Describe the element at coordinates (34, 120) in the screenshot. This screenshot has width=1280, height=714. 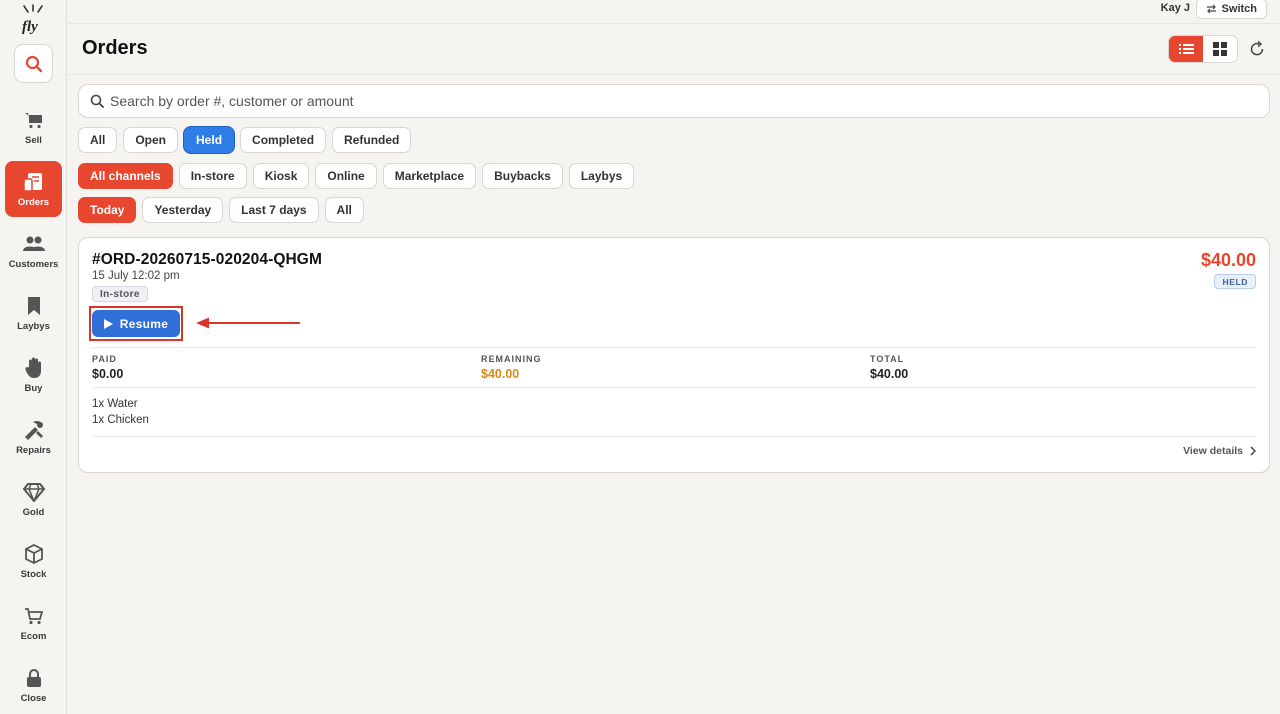
I see `cart-icon` at that location.